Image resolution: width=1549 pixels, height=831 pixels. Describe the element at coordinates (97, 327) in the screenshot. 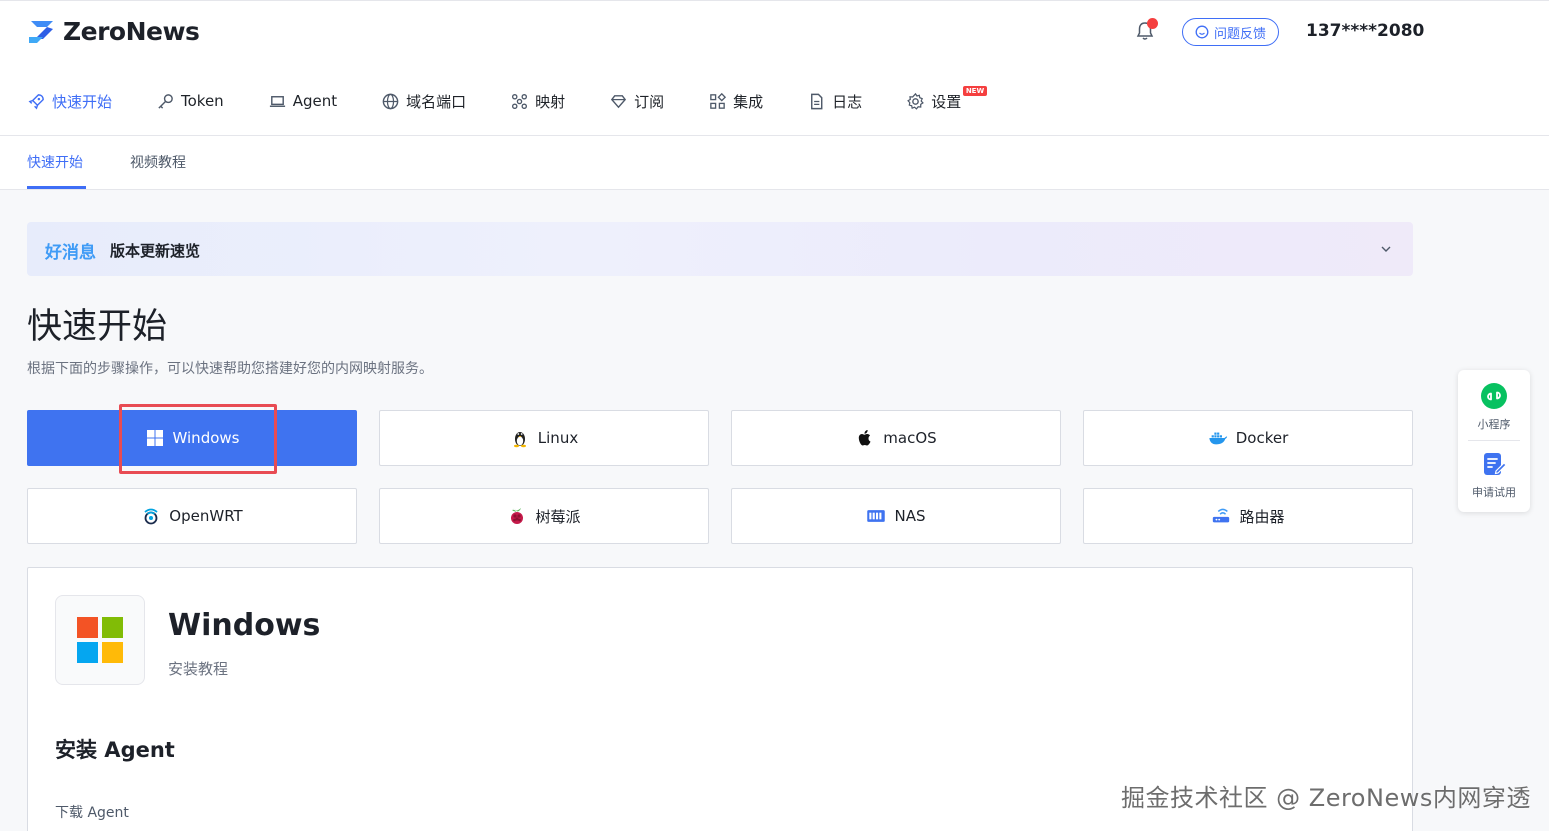

I see `page-title: 快速开始` at that location.